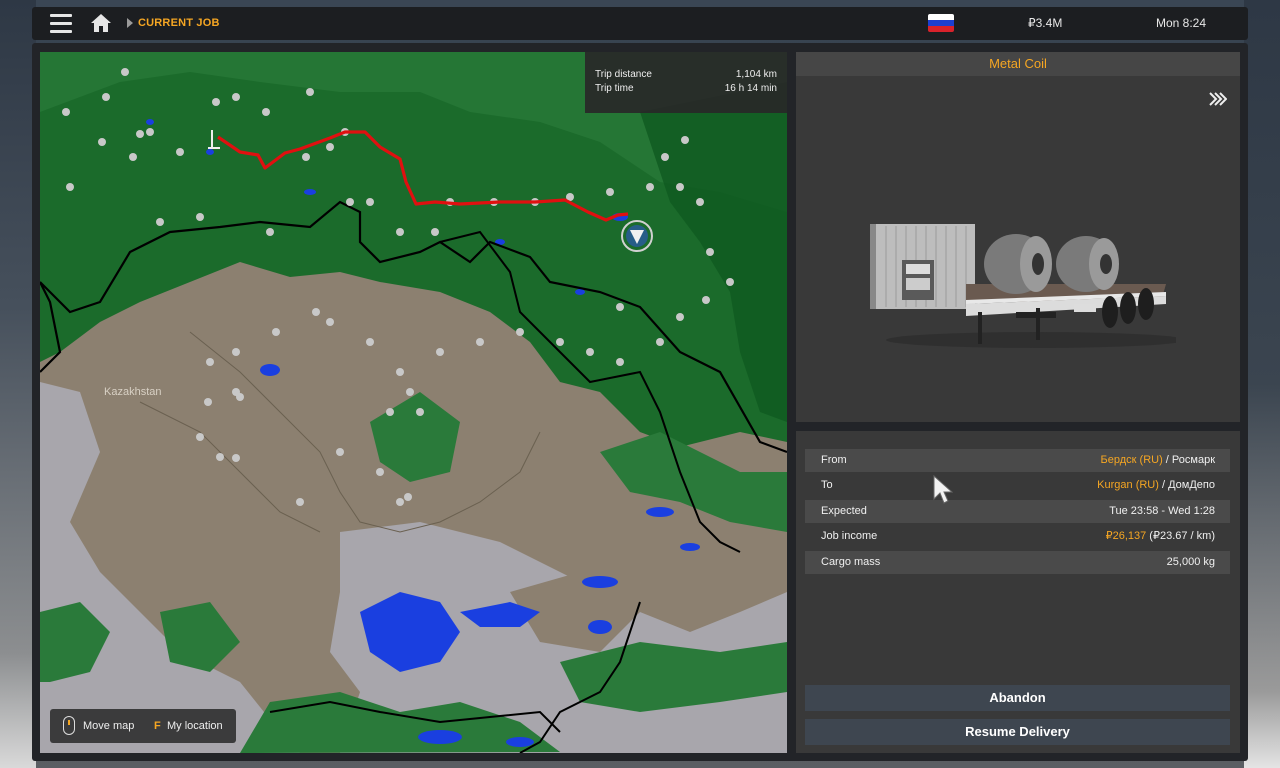 This screenshot has height=768, width=1280. Describe the element at coordinates (1017, 485) in the screenshot. I see `job-to-row: To Kurgan (RU) / ДомДепо` at that location.